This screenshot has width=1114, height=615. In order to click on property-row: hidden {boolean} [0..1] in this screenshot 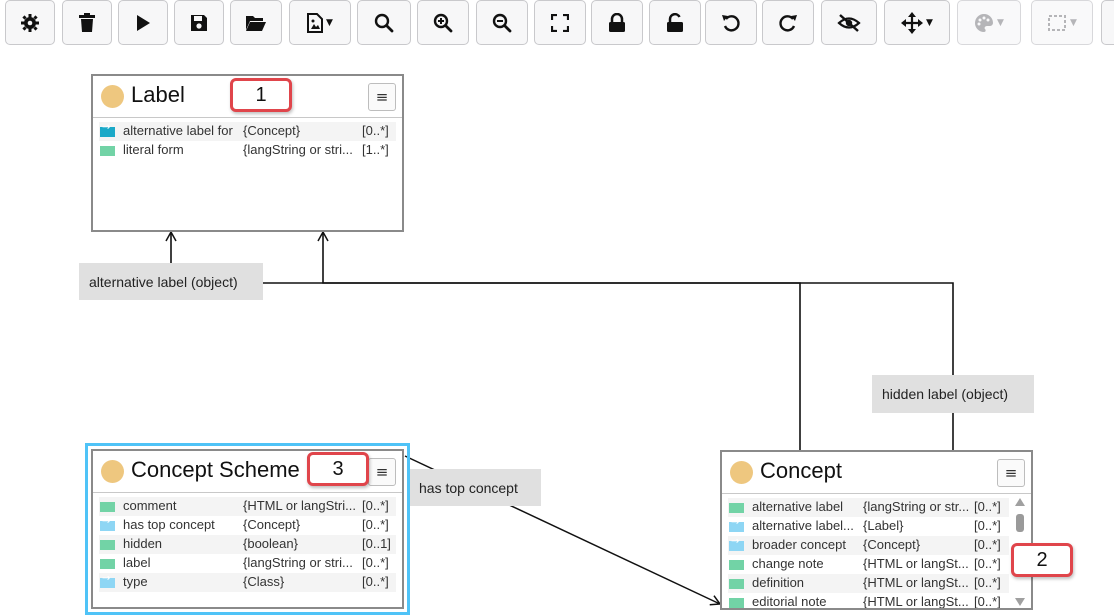, I will do `click(247, 544)`.